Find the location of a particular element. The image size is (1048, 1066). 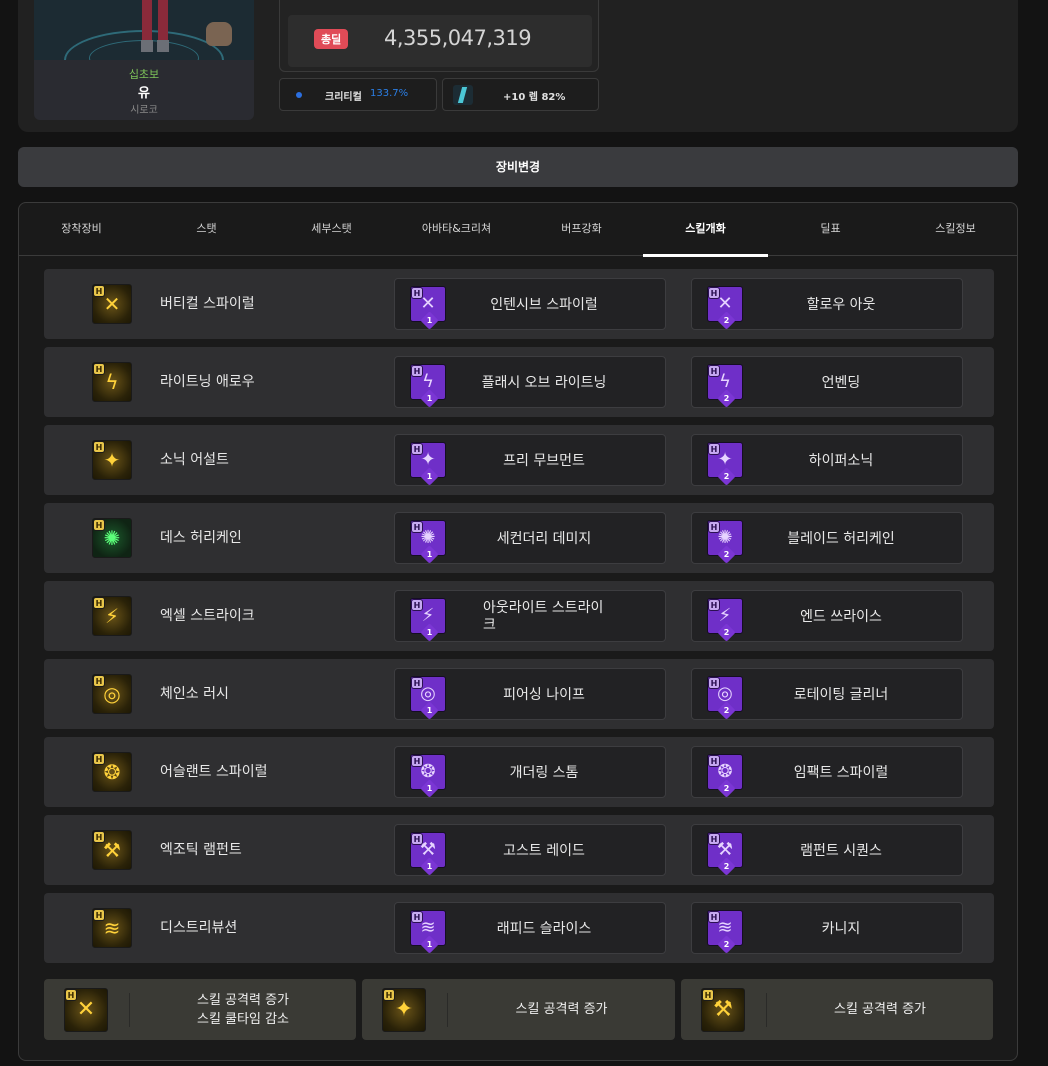

enhancement-name-1: 래피드 슬라이스 is located at coordinates (544, 929).